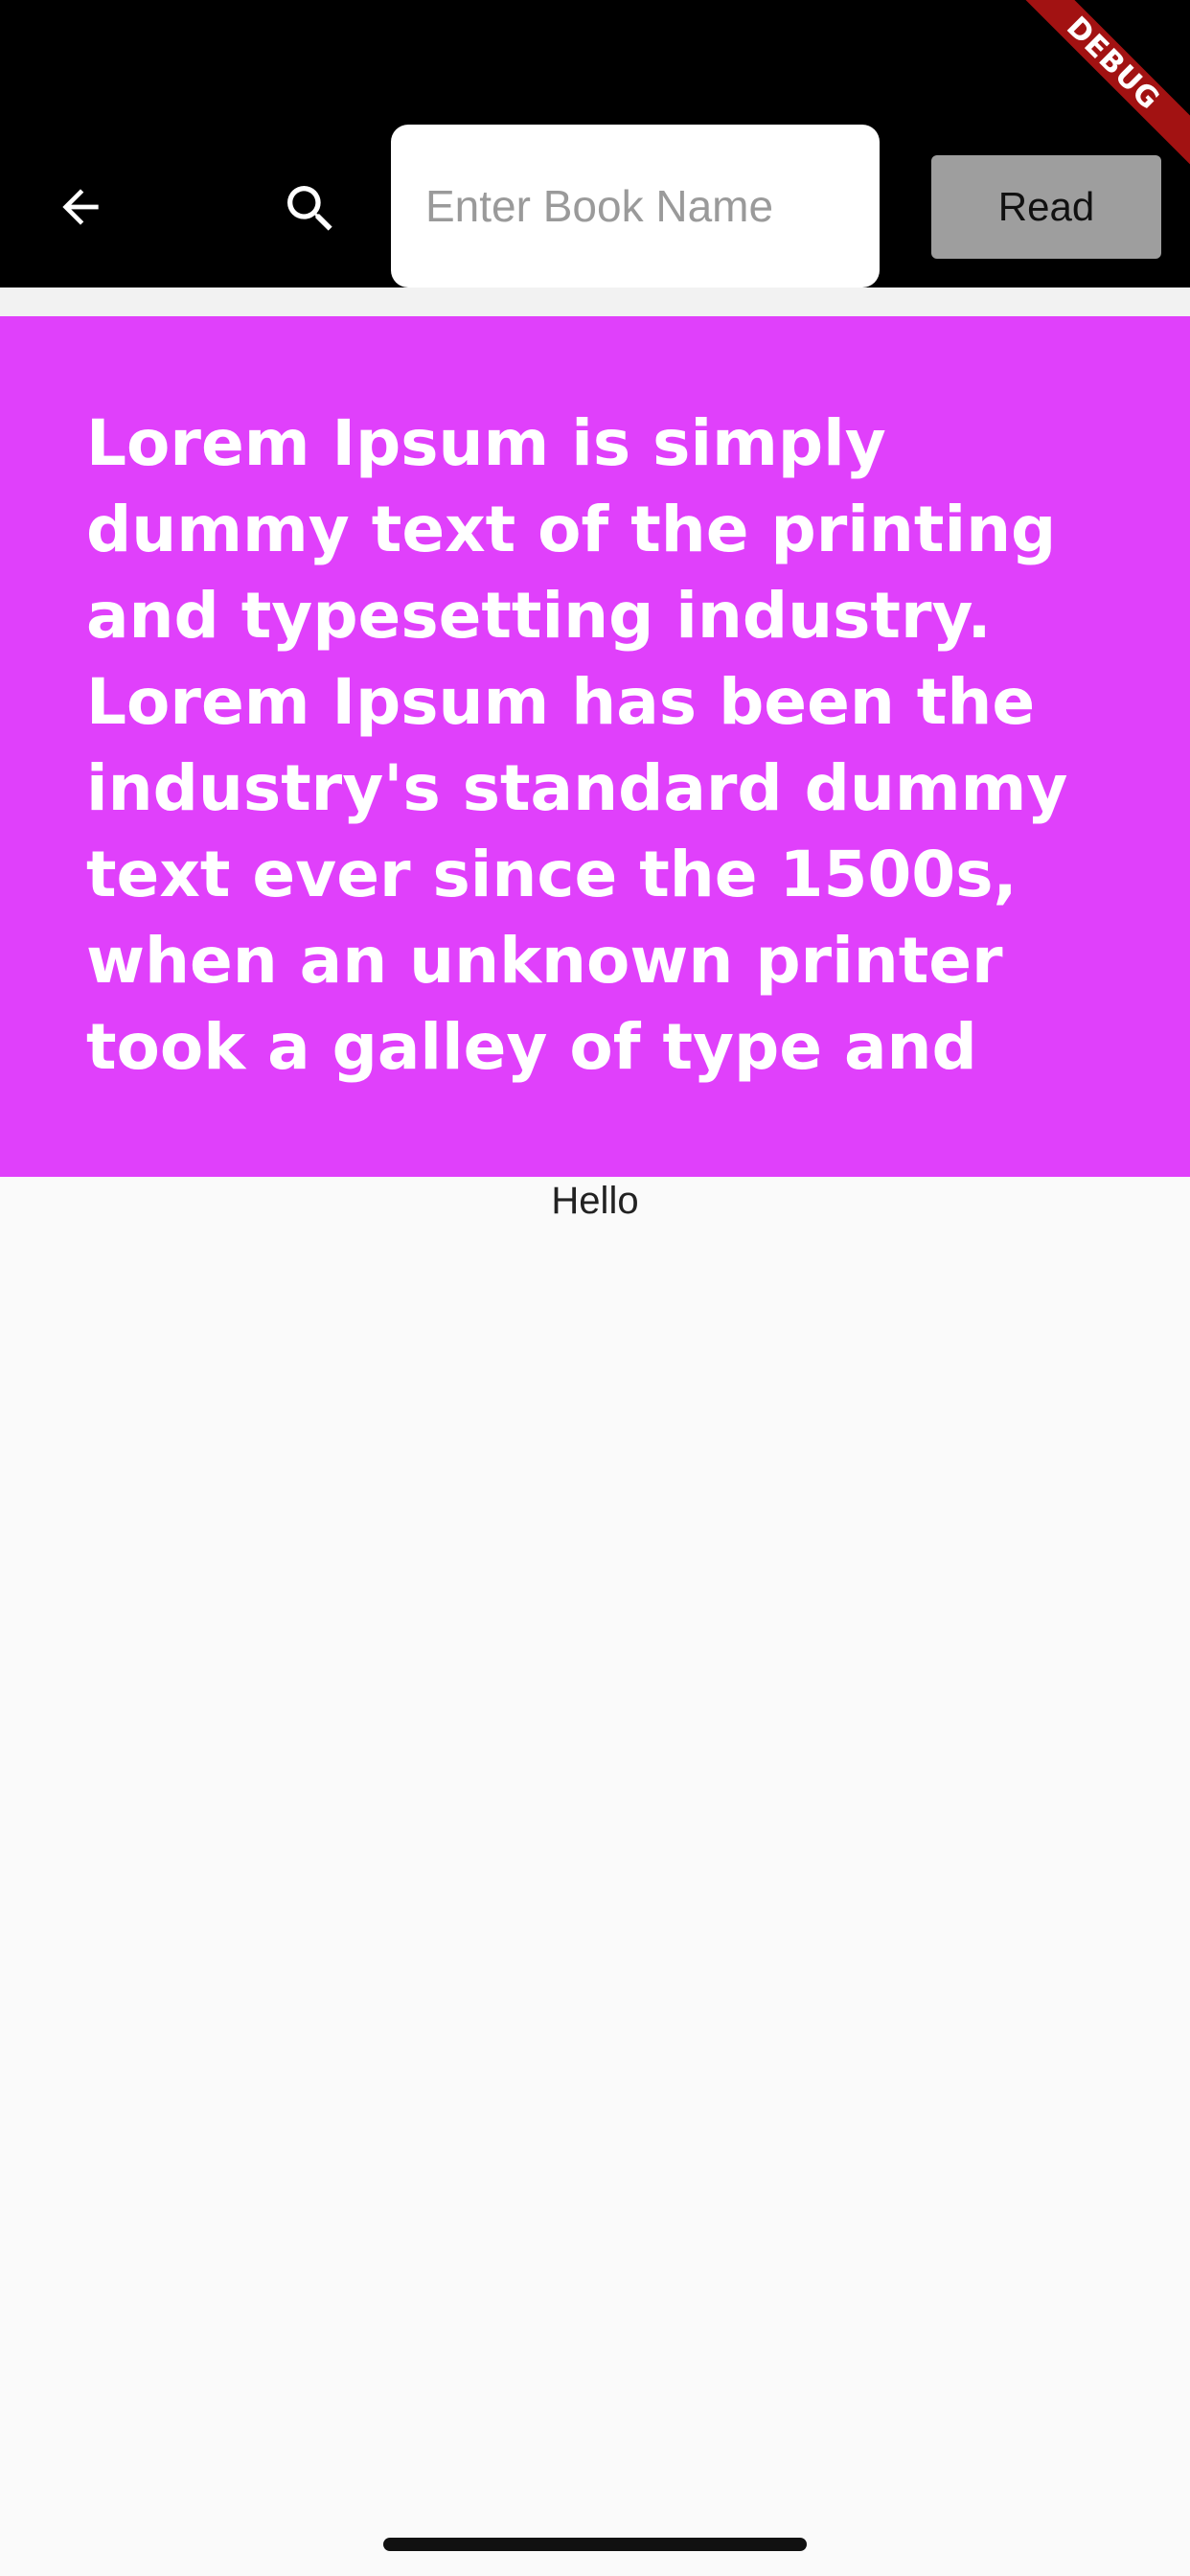 This screenshot has width=1190, height=2576. What do you see at coordinates (636, 206) in the screenshot?
I see `book-name-input` at bounding box center [636, 206].